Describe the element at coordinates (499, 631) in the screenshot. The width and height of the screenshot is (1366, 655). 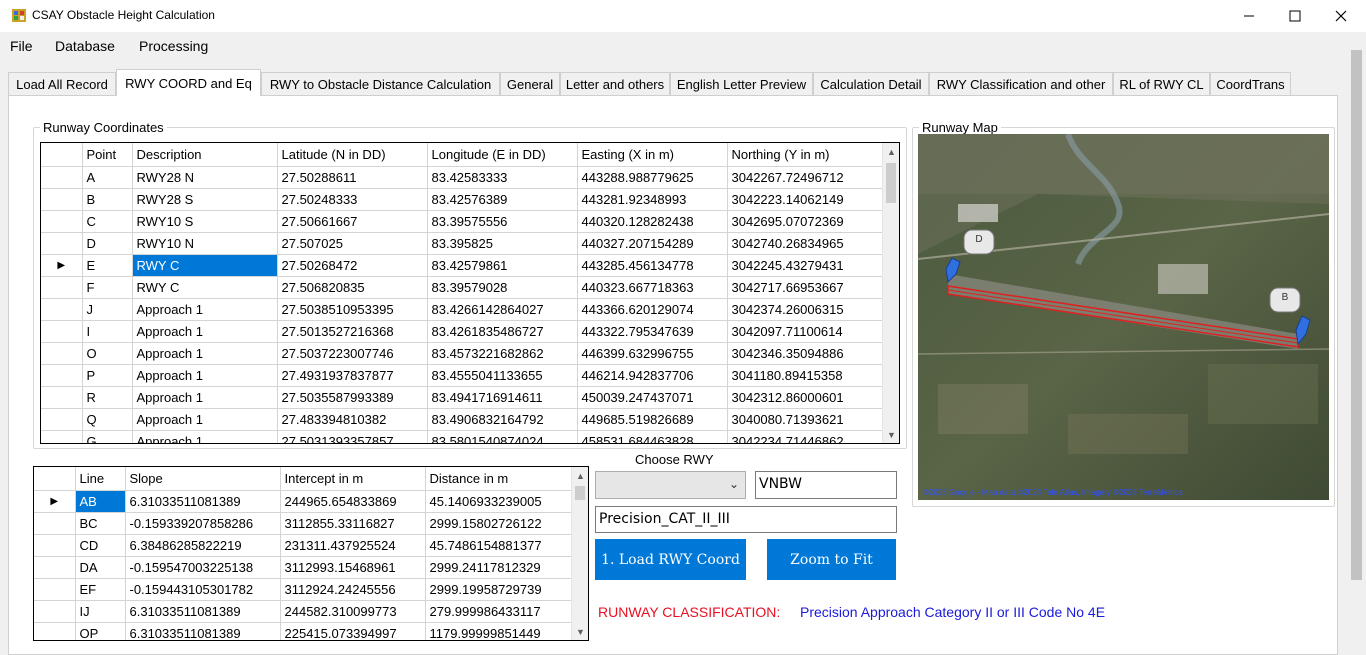
I see `table-cell: 1179.99999851449` at that location.